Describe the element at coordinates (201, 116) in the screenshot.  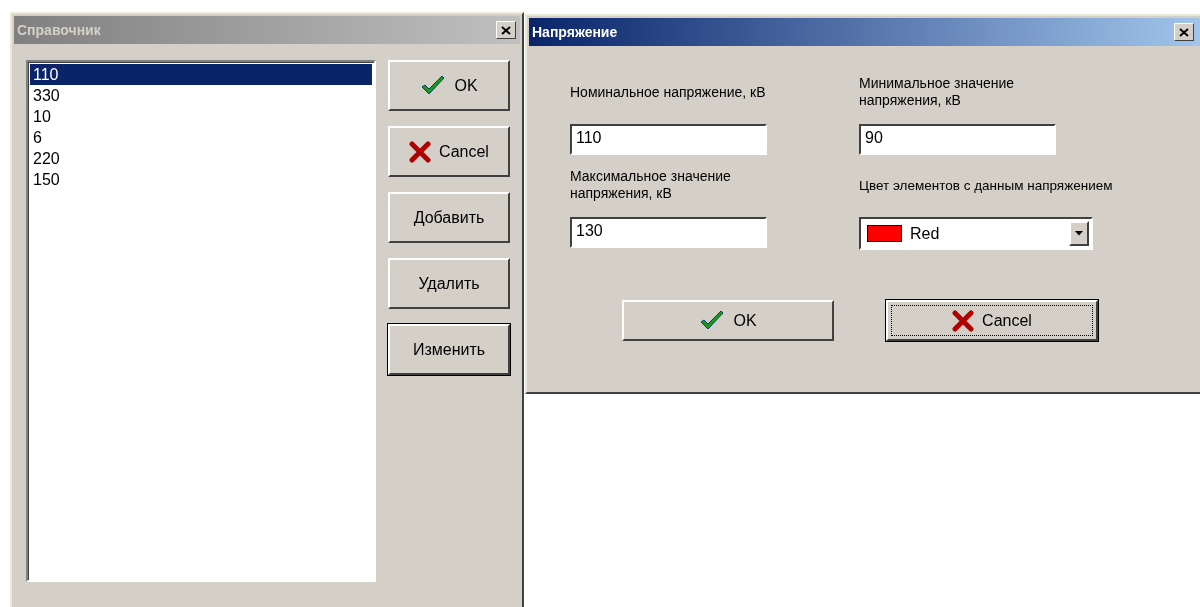
I see `list-item: 10` at that location.